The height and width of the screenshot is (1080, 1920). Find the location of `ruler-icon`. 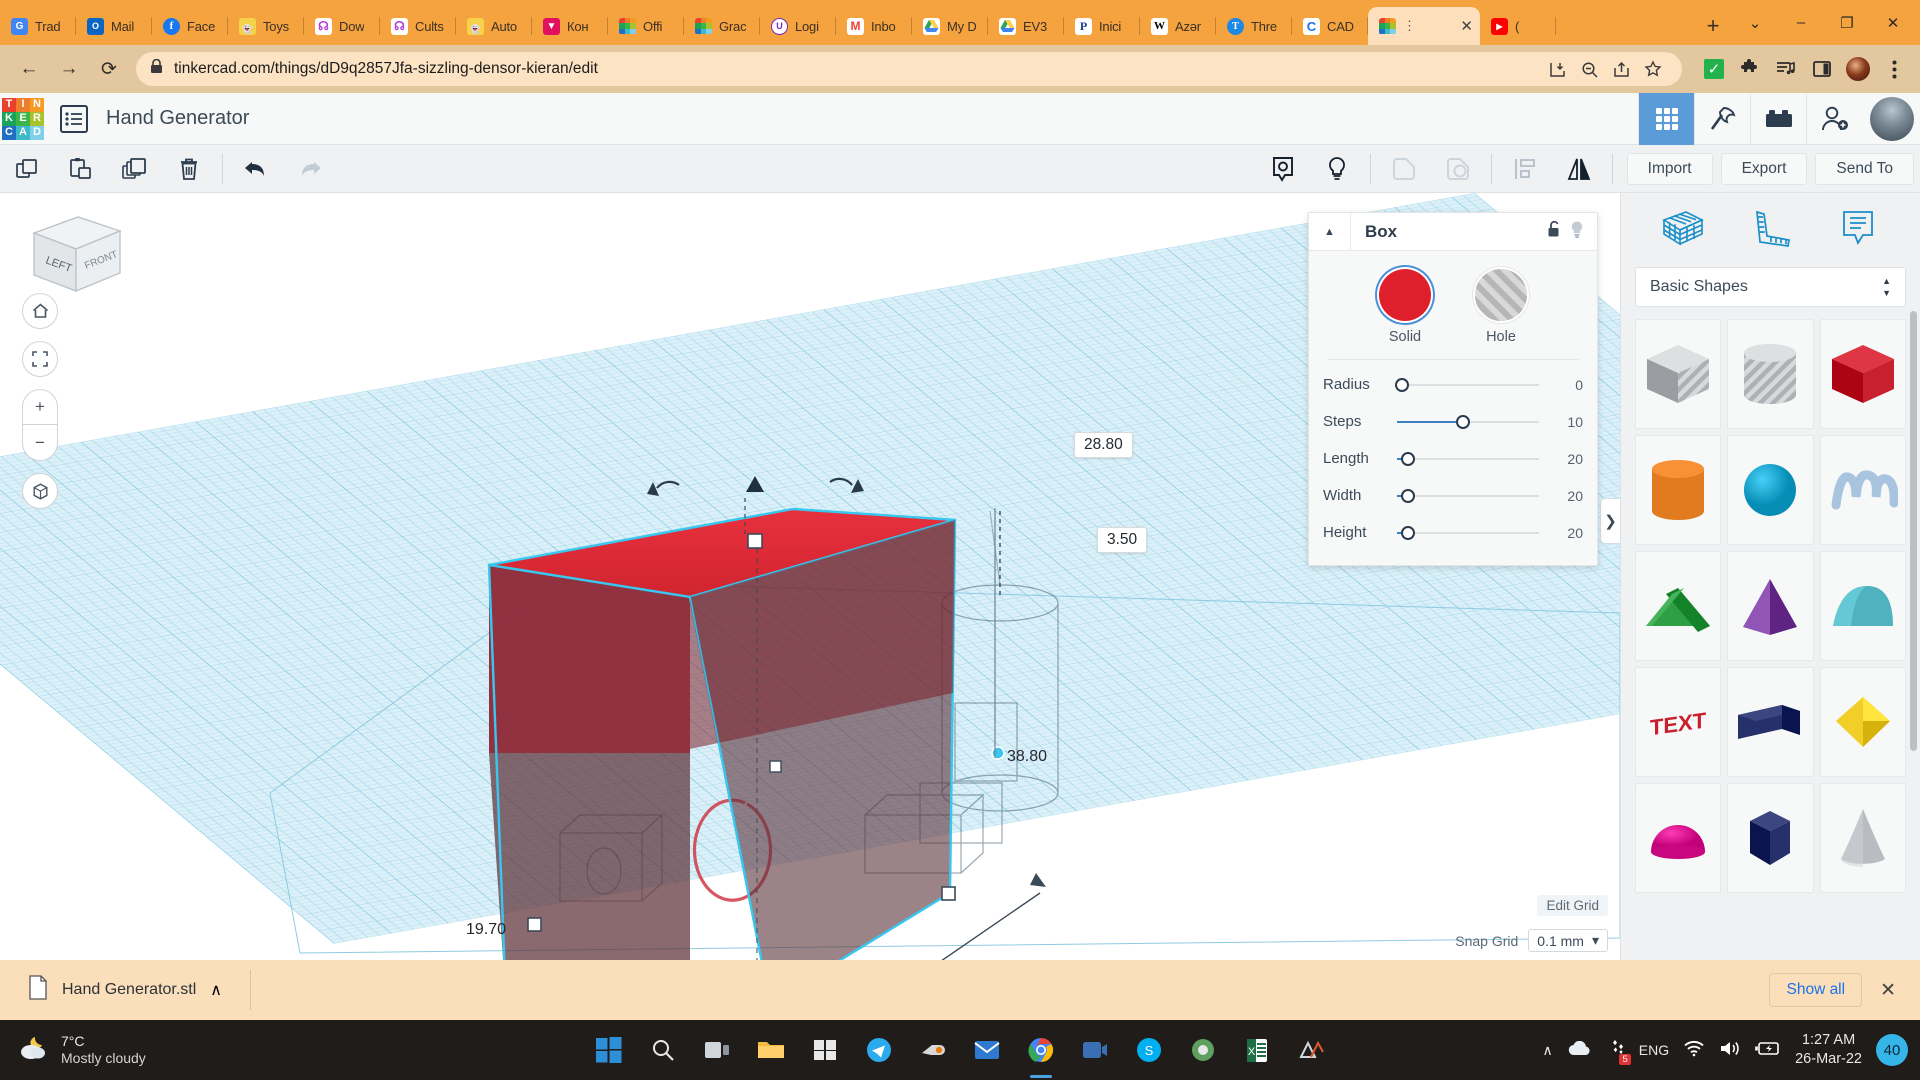

ruler-icon is located at coordinates (1770, 228).